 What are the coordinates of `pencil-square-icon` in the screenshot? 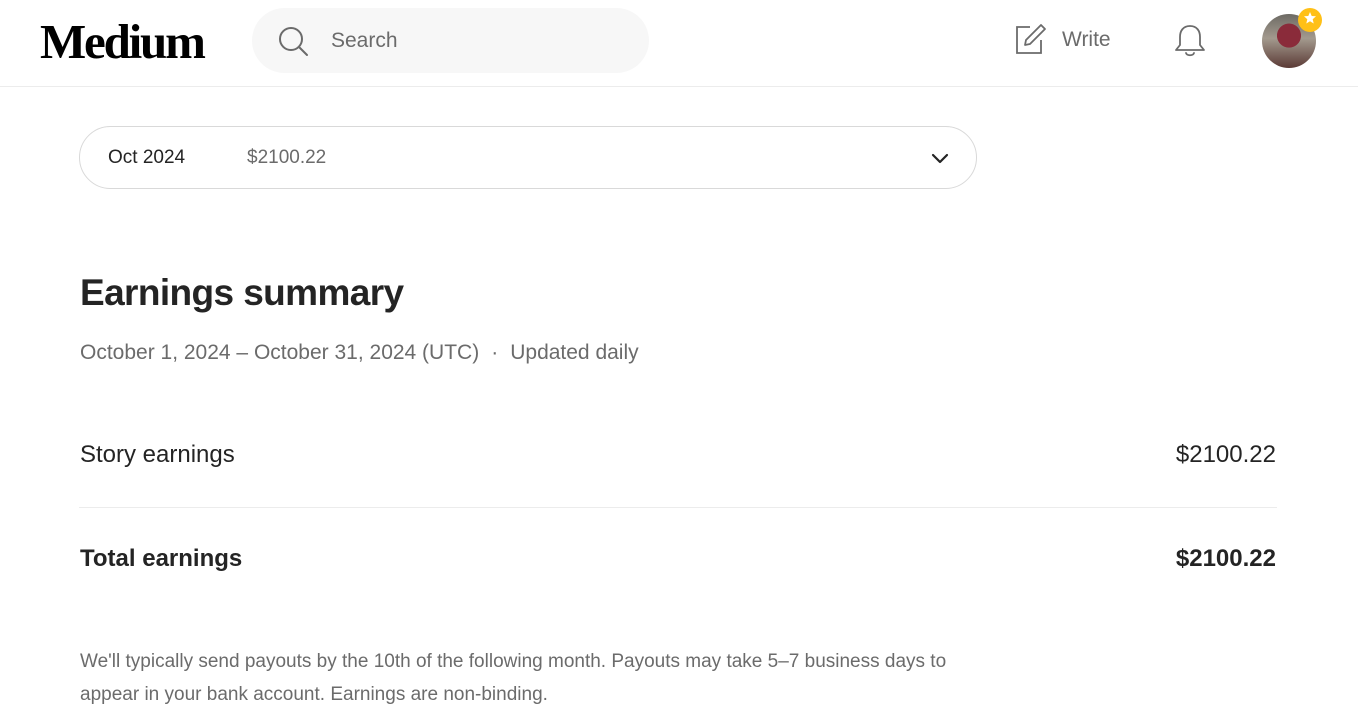 It's located at (1030, 40).